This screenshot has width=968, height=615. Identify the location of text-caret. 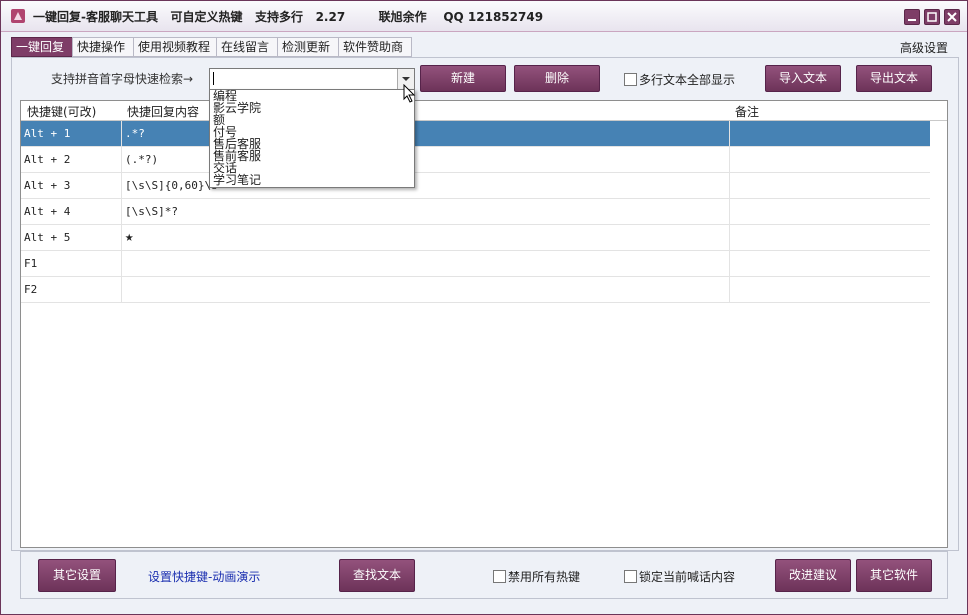
(213, 78).